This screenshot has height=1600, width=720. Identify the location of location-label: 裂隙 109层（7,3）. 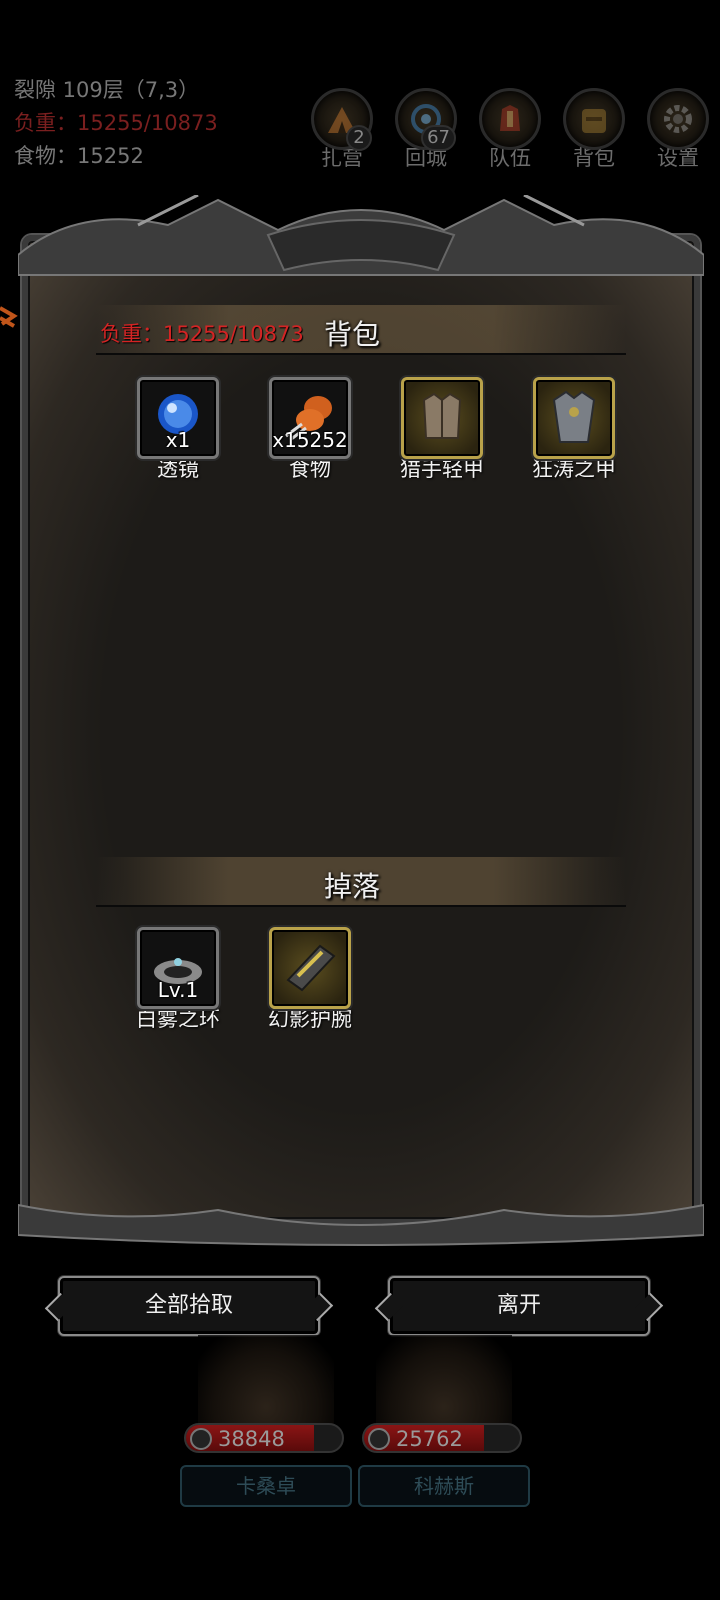
(107, 90).